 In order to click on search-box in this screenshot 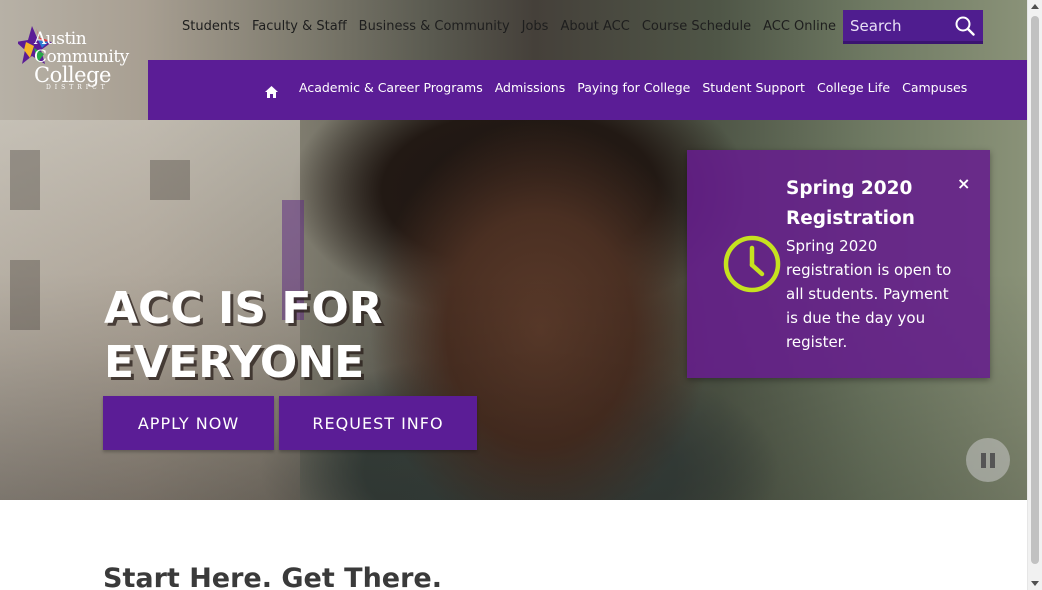, I will do `click(913, 27)`.